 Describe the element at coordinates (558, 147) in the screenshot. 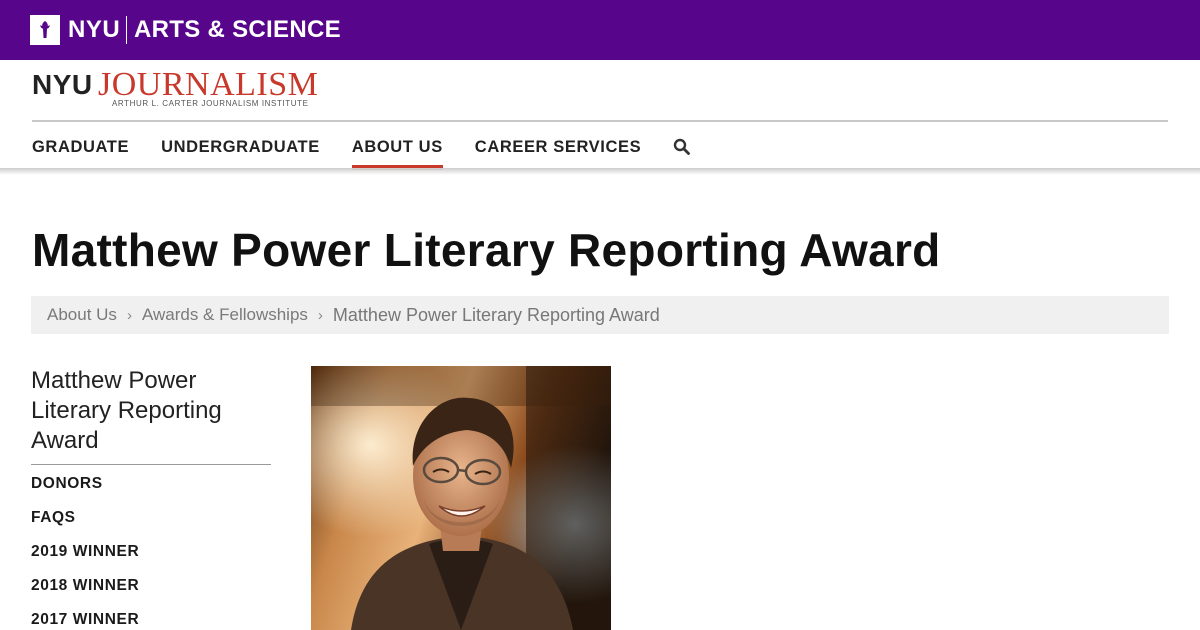

I see `nav-item-career-services: CAREER SERVICES` at that location.